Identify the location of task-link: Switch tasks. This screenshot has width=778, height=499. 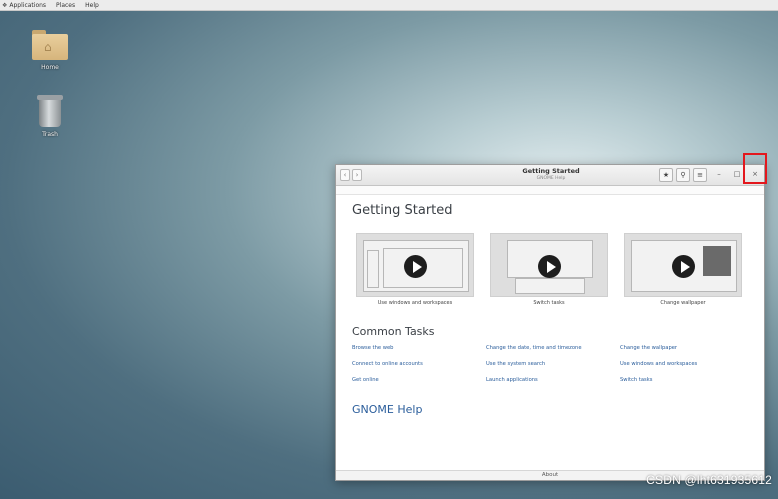
(636, 380).